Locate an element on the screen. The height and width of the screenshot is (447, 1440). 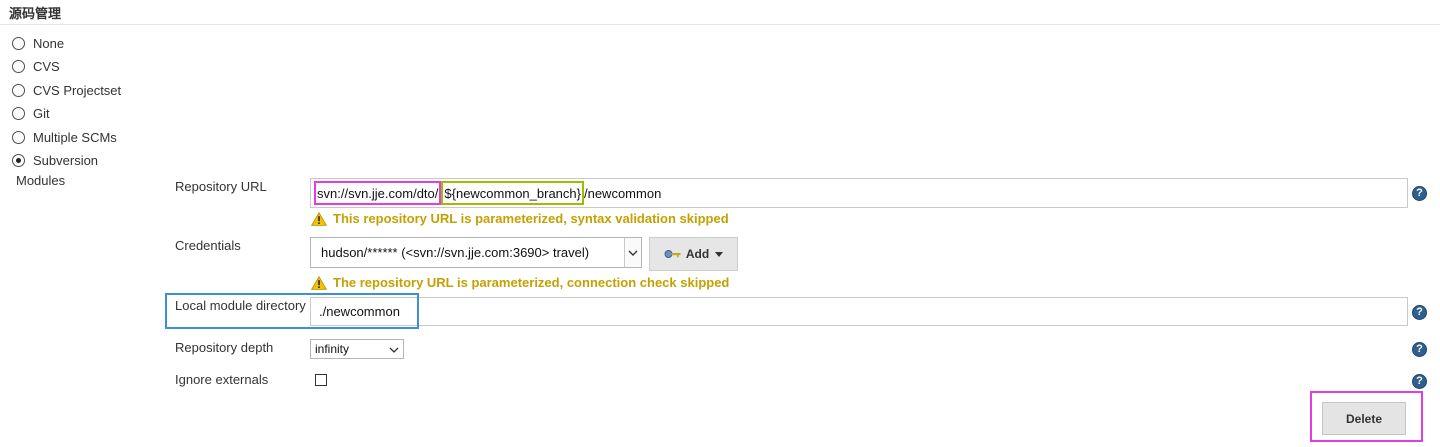
repository-url-part-param: ${newcommon_branch} is located at coordinates (512, 193).